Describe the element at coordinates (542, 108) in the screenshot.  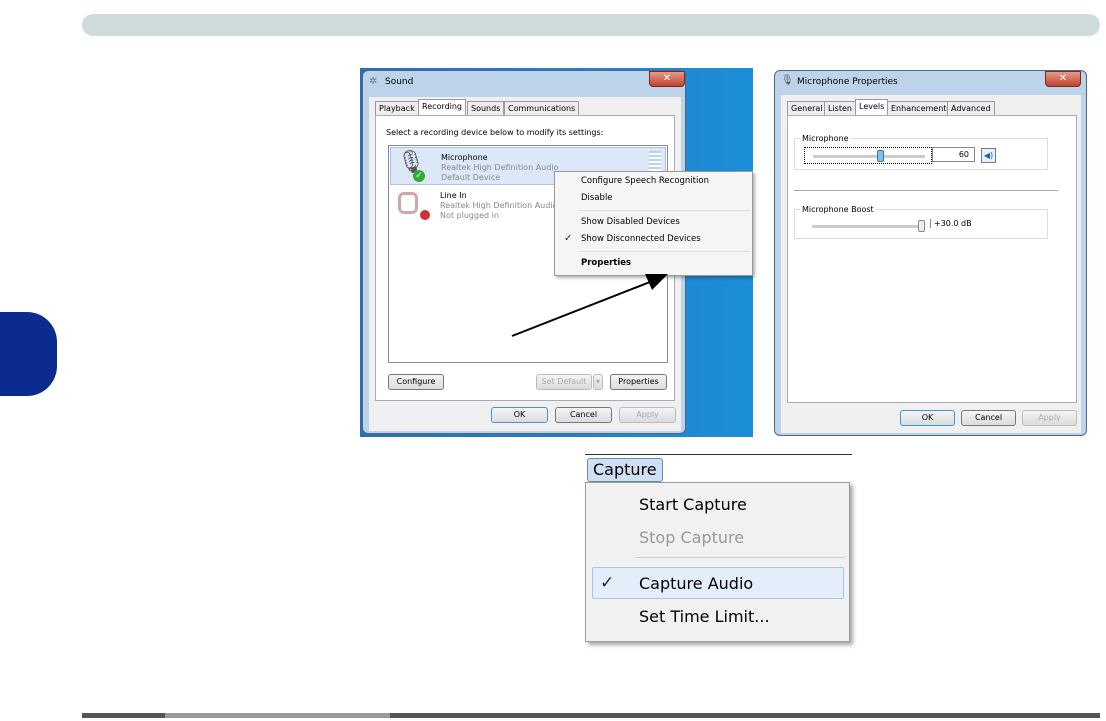
I see `tab-communications: Communications` at that location.